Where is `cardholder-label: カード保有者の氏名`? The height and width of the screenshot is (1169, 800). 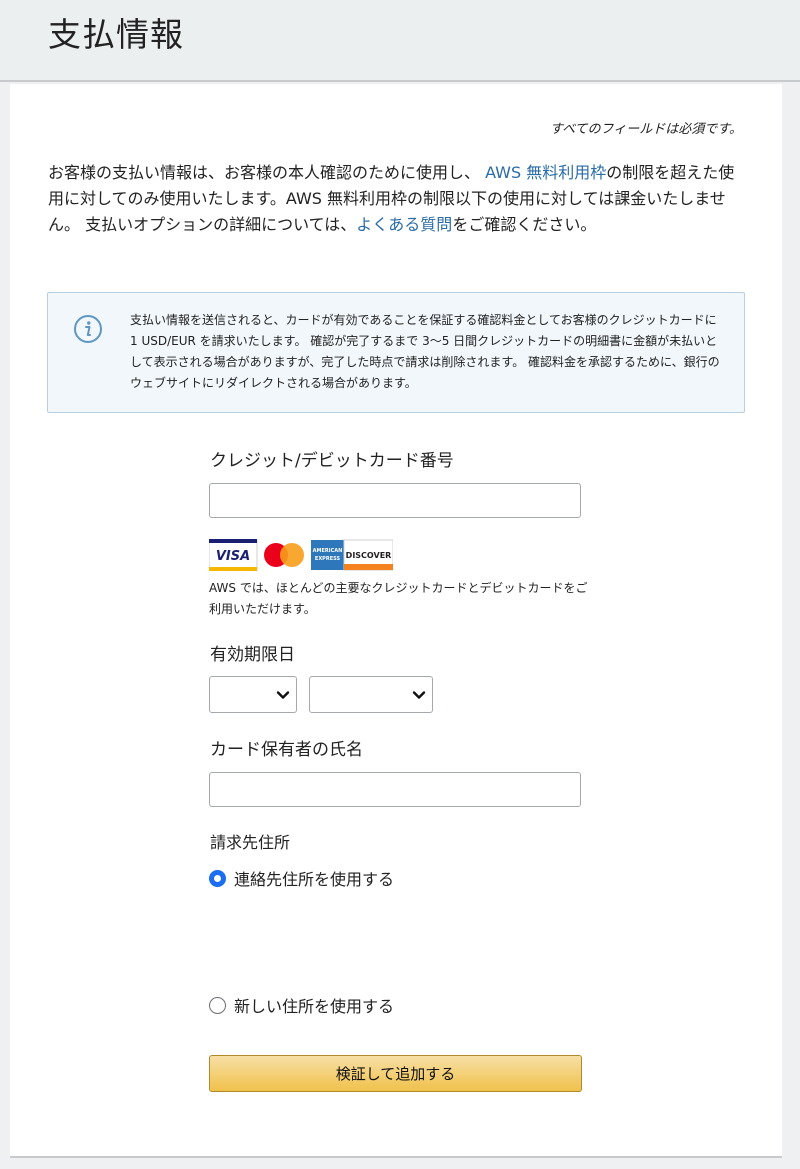 cardholder-label: カード保有者の氏名 is located at coordinates (286, 750).